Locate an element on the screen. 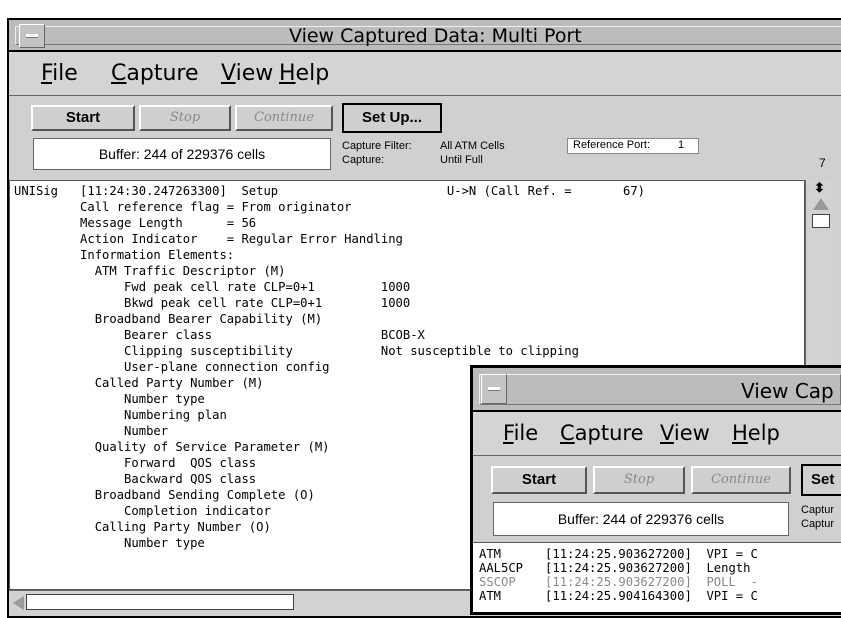 This screenshot has height=618, width=841. decode-line: Fwd peak cell rate CLP=0+1 1000 is located at coordinates (212, 287).